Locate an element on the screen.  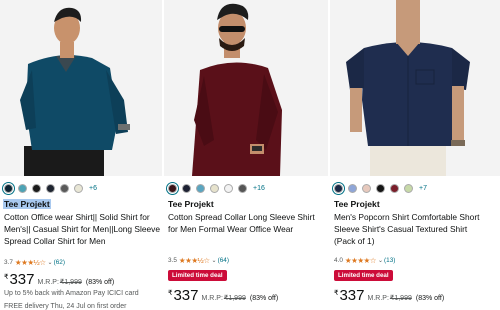
rating-row: 4.0 ★★★★☆ ⌄ (13) is located at coordinates (364, 260).